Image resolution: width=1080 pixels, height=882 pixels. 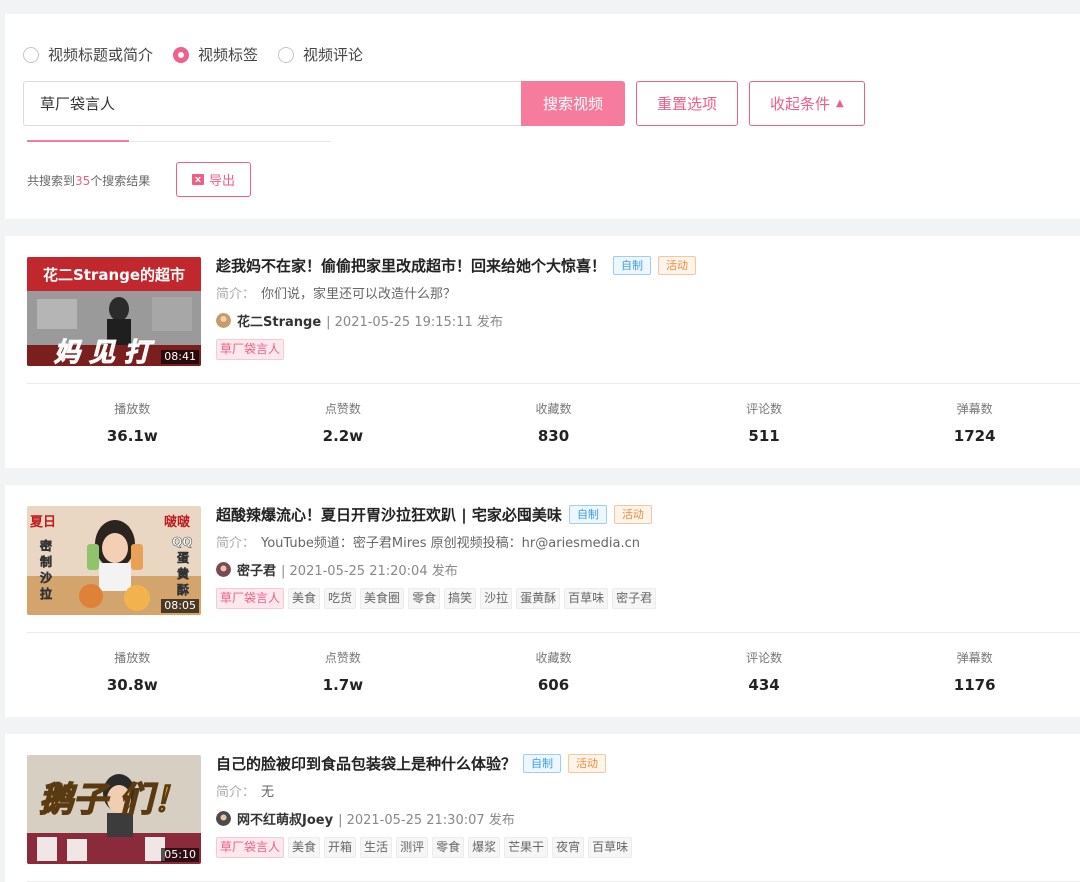 What do you see at coordinates (553, 422) in the screenshot?
I see `stat-favorites: 收藏数 830` at bounding box center [553, 422].